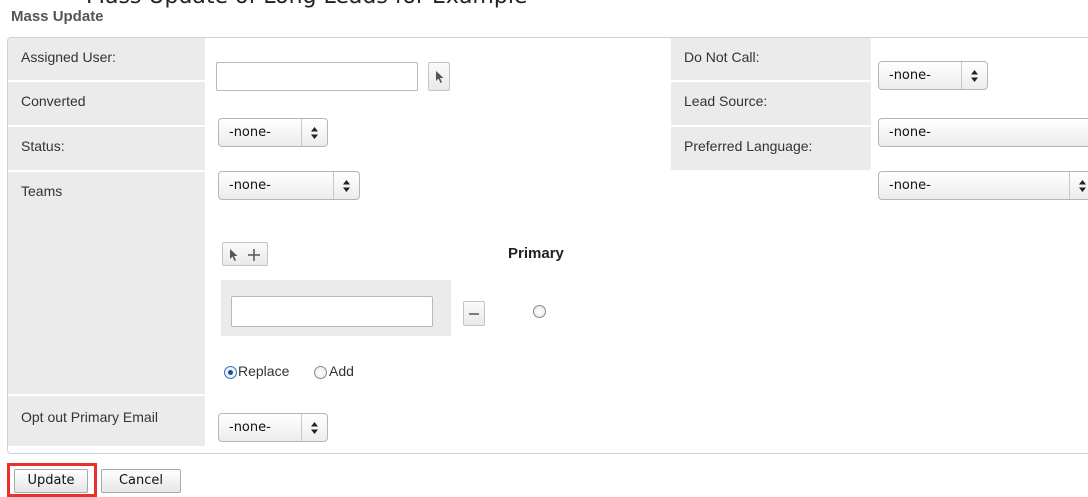 Image resolution: width=1088 pixels, height=497 pixels. I want to click on do-not-call-label-cell: Do Not Call:, so click(771, 60).